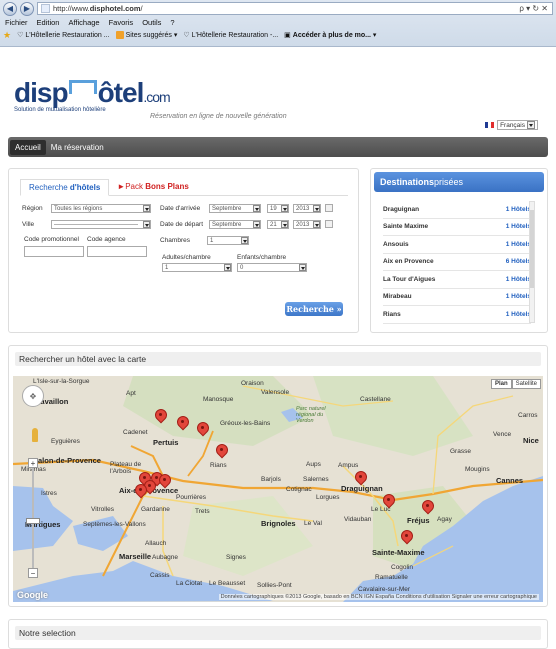 The height and width of the screenshot is (649, 556). Describe the element at coordinates (156, 543) in the screenshot. I see `map-place-label: Allauch` at that location.